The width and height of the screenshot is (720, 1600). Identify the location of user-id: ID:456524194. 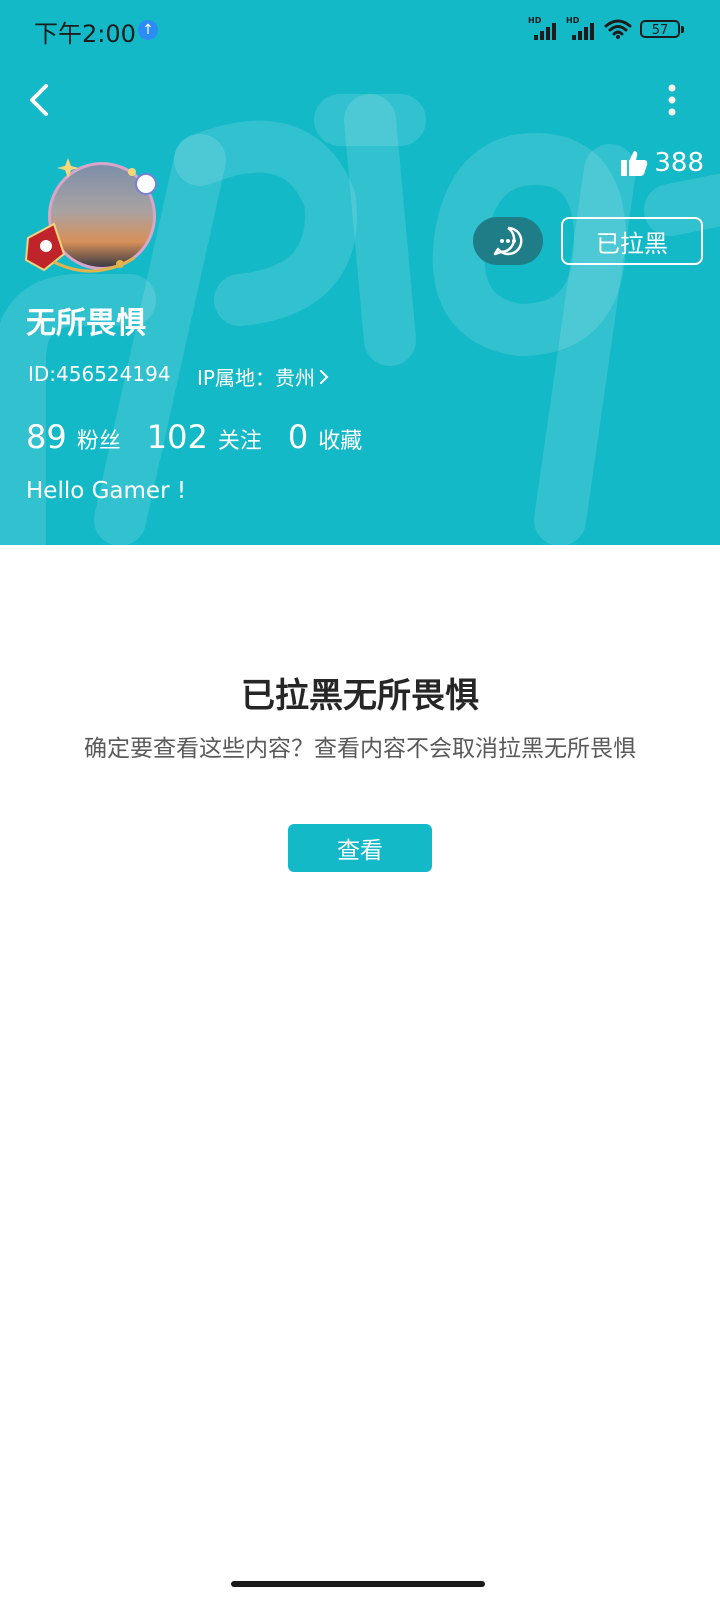
(99, 374).